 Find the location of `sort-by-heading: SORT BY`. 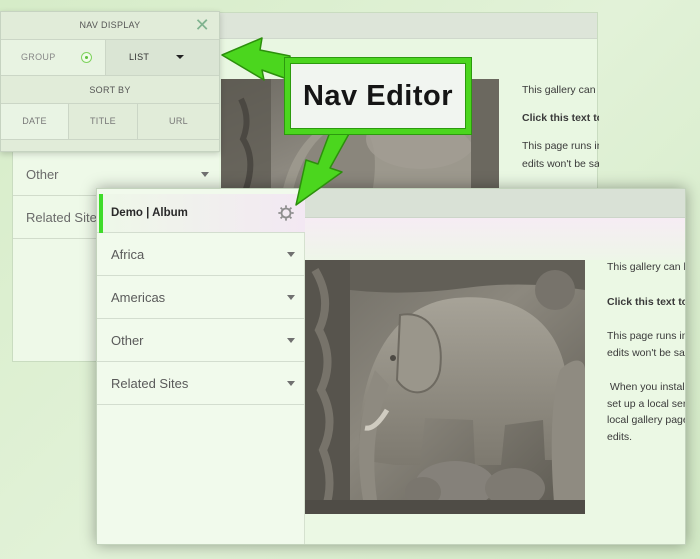

sort-by-heading: SORT BY is located at coordinates (110, 90).